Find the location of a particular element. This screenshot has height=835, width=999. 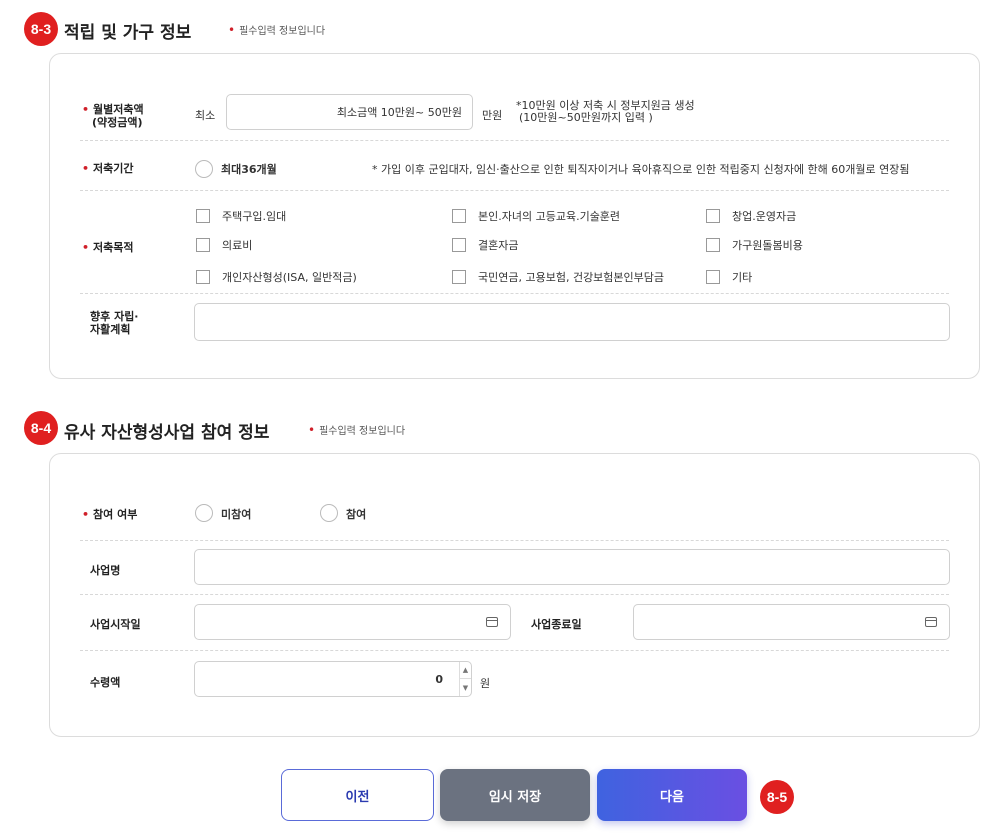

monthly-savings-unit: 만원 is located at coordinates (492, 115).